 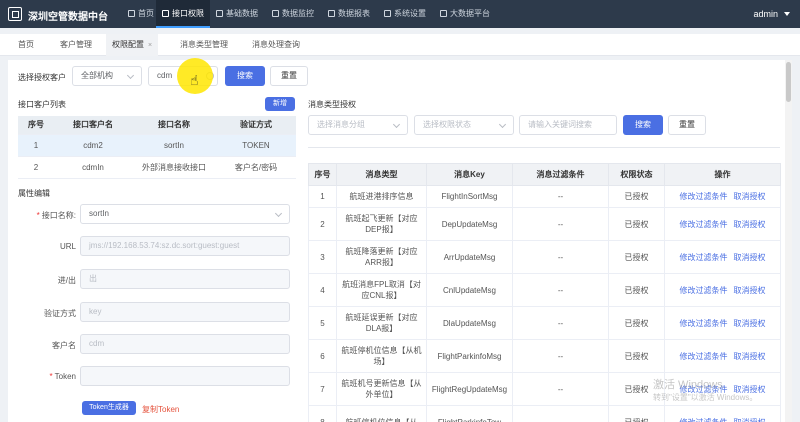 I want to click on auth-method-field: key, so click(x=185, y=312).